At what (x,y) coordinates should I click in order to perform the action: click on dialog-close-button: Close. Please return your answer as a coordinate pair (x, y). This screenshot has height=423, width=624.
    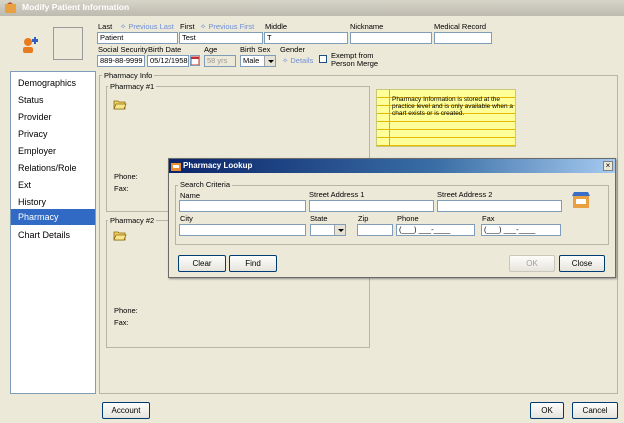
    Looking at the image, I should click on (582, 263).